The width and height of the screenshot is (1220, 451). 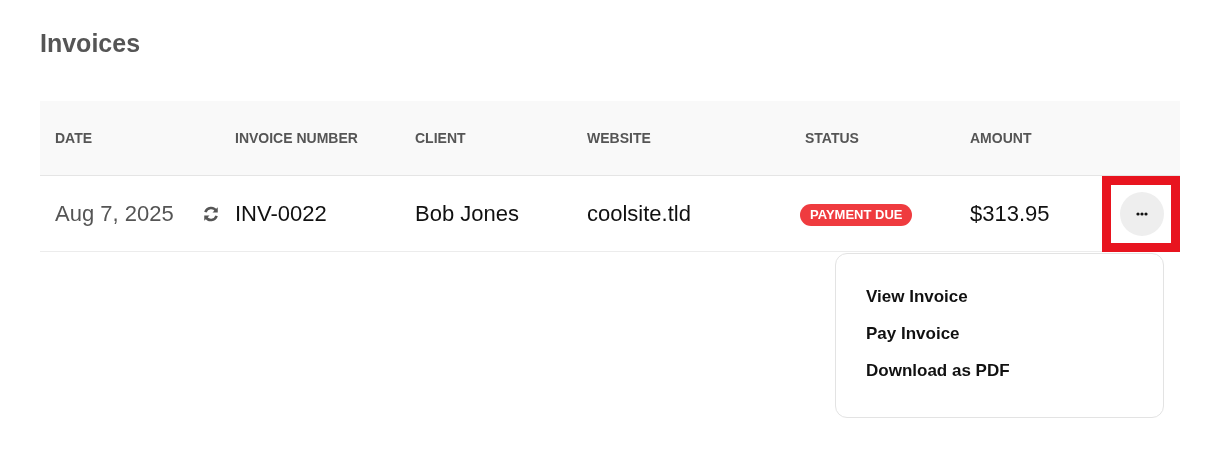 I want to click on column-header: DATE, so click(x=74, y=138).